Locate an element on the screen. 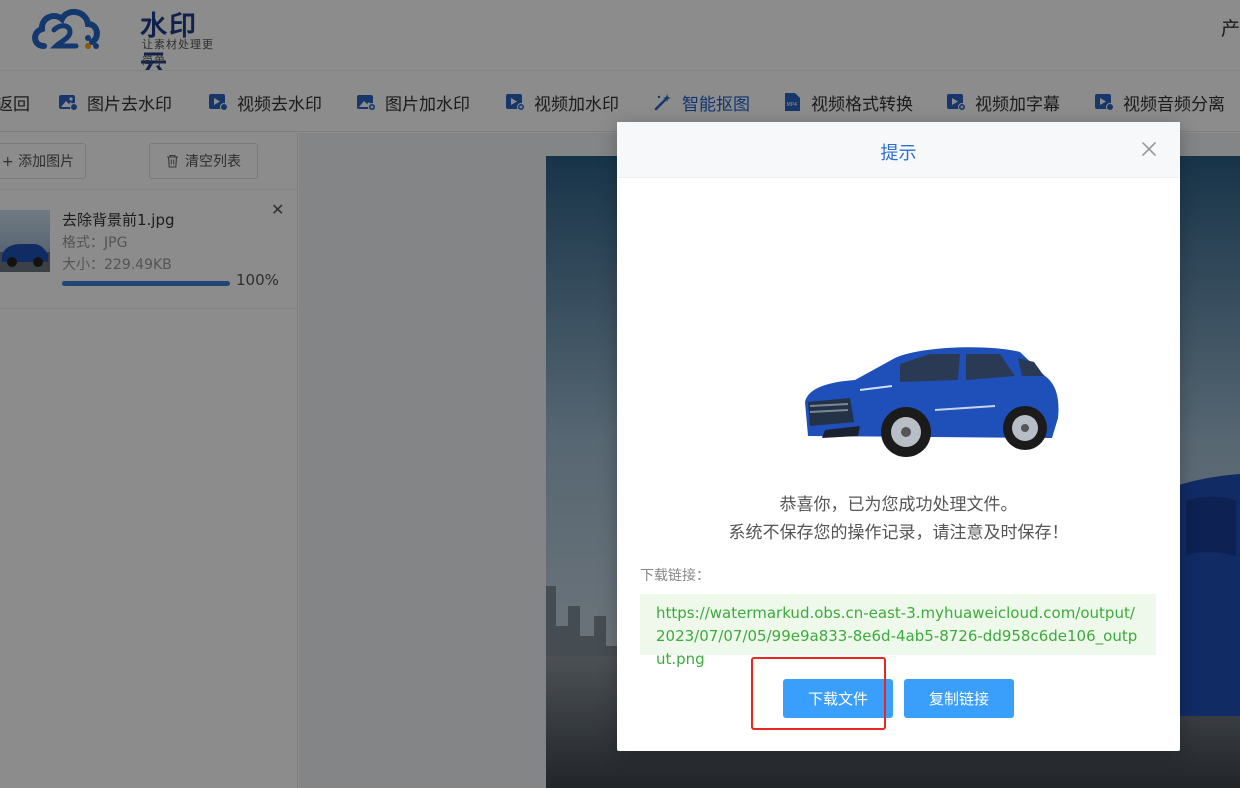  dialog-title: 提示 is located at coordinates (898, 153).